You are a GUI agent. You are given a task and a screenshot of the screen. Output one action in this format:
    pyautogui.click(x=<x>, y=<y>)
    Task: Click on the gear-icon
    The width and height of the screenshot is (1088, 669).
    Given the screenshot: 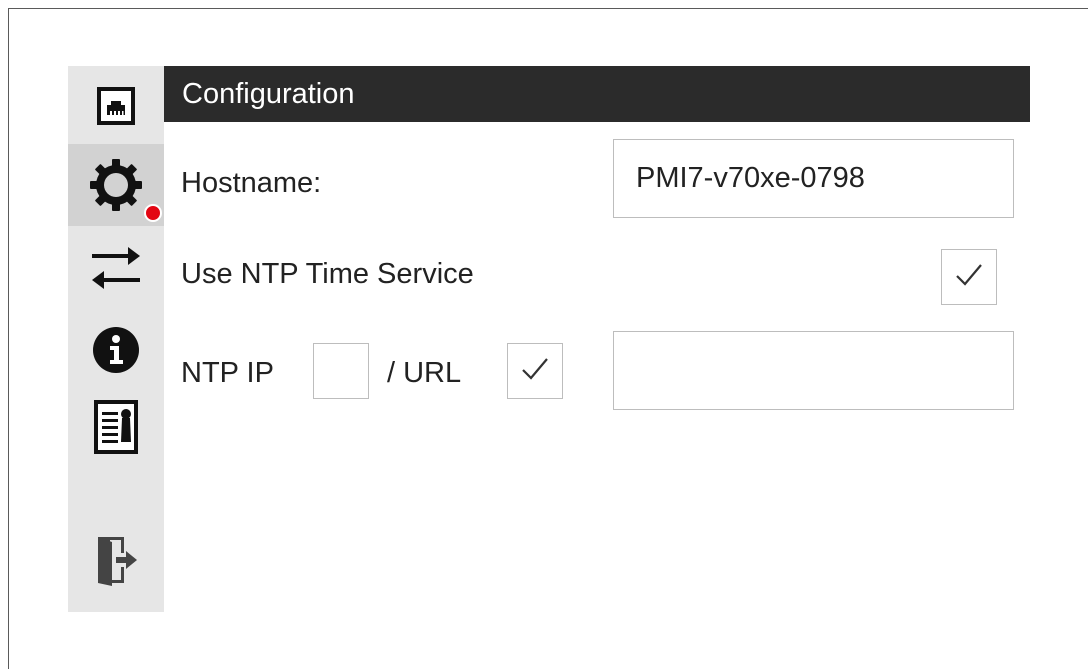 What is the action you would take?
    pyautogui.click(x=116, y=185)
    